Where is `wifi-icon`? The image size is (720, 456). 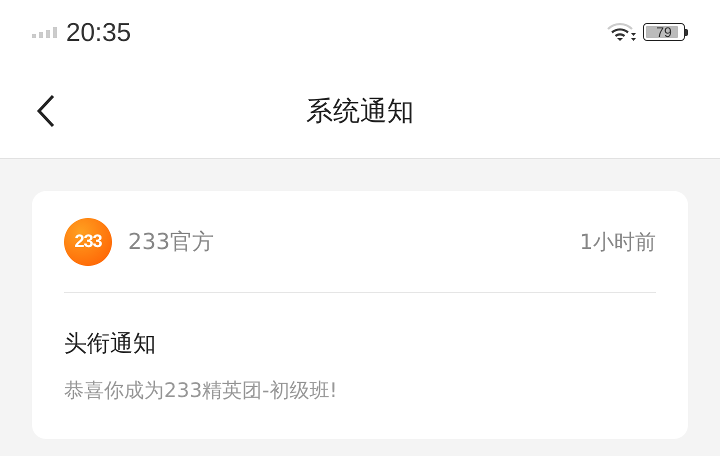
wifi-icon is located at coordinates (622, 32).